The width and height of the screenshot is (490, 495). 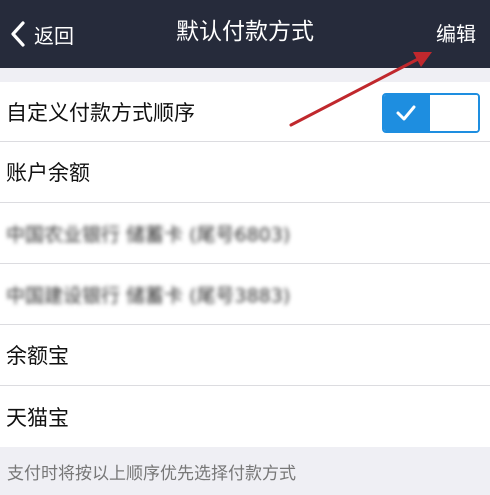 I want to click on footer-note: 支付时将按以上顺序优先选择付款方式, so click(x=245, y=475).